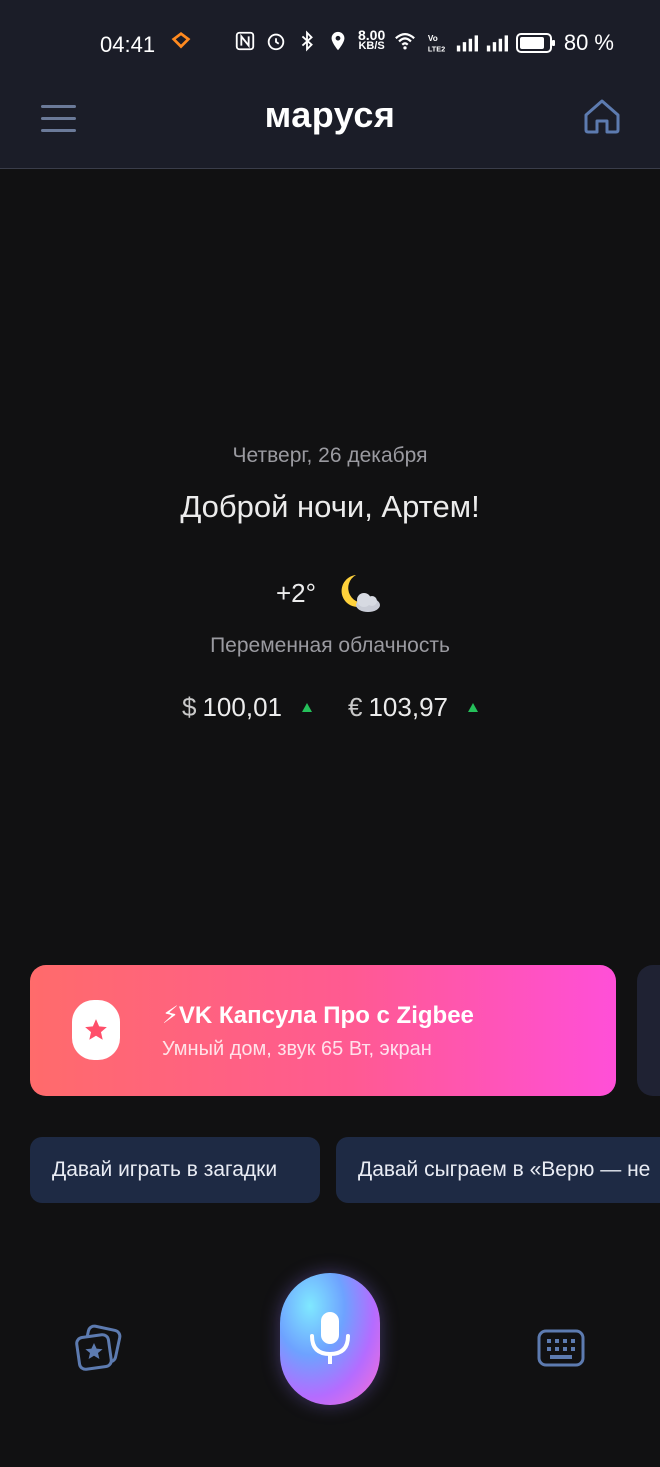 The height and width of the screenshot is (1467, 660). What do you see at coordinates (293, 40) in the screenshot?
I see `status-icons-left: 8.00 KB/S` at bounding box center [293, 40].